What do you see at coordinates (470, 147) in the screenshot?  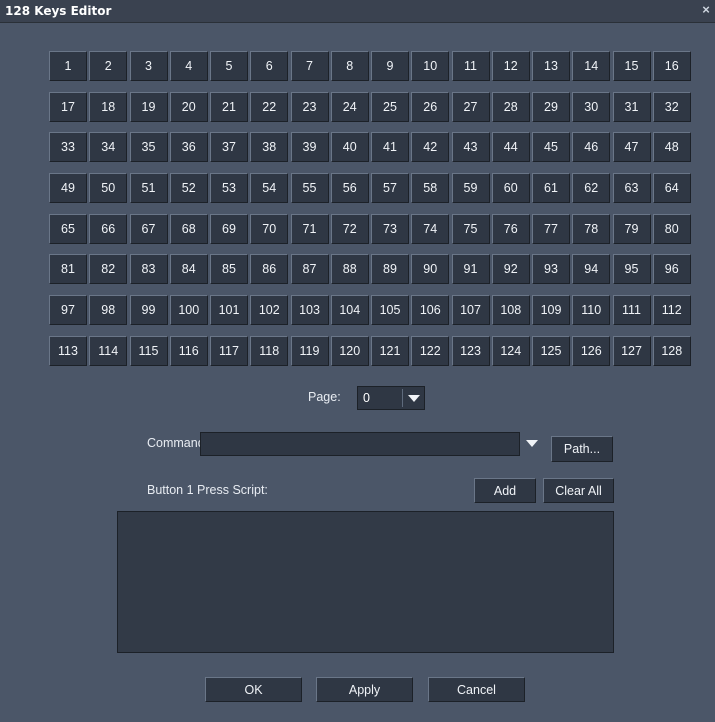 I see `key-button-43: 43` at bounding box center [470, 147].